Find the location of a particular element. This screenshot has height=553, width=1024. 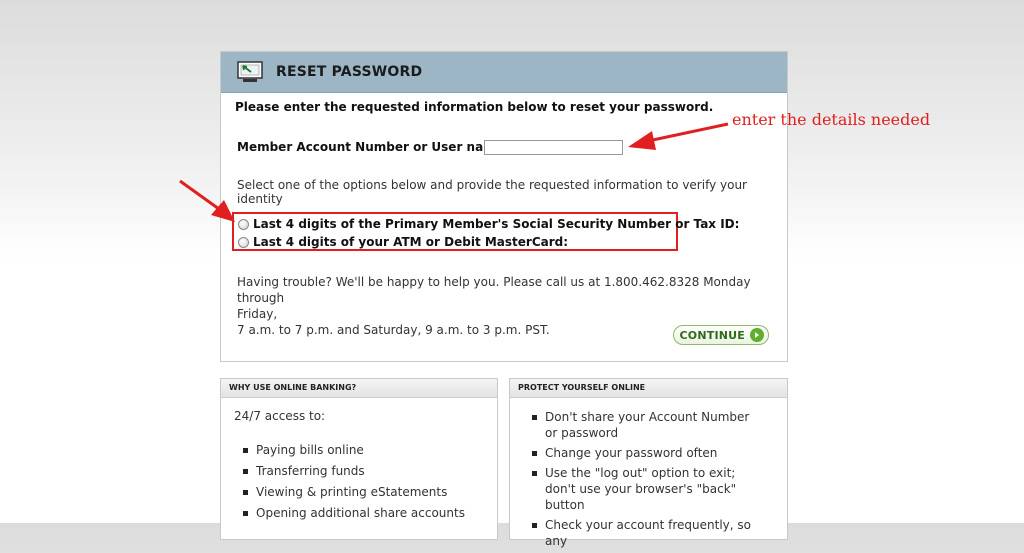

list-item: Transferring funds is located at coordinates (354, 471).